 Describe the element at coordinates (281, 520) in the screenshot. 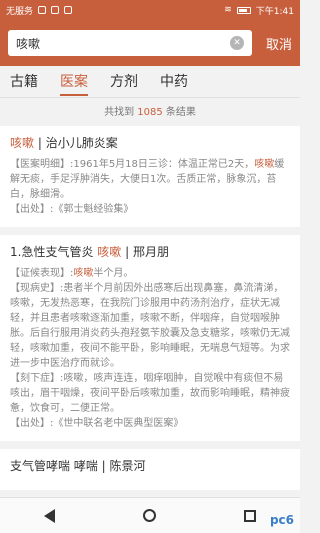

I see `watermark-logo: pc6` at that location.